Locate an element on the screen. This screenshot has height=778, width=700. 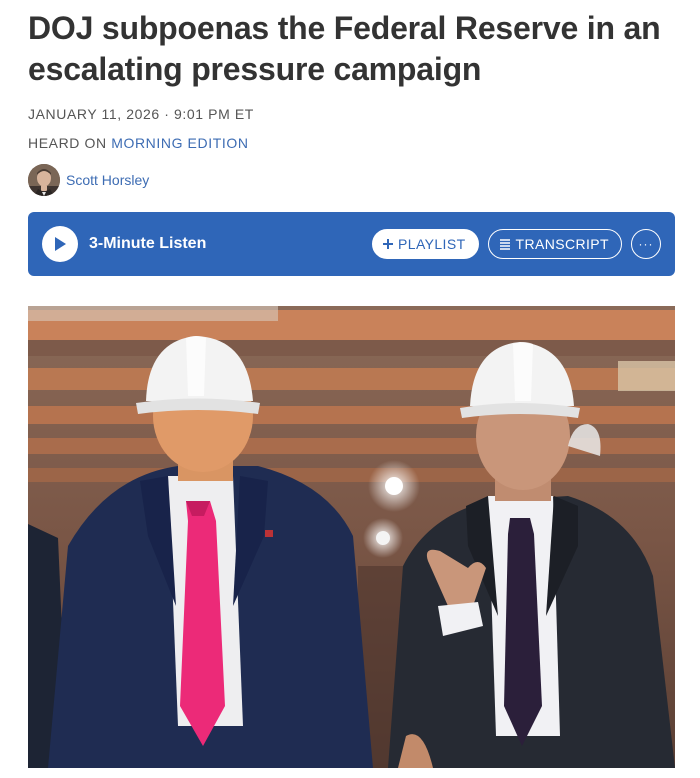
listen-duration-label: 3-Minute Listen is located at coordinates (148, 243).